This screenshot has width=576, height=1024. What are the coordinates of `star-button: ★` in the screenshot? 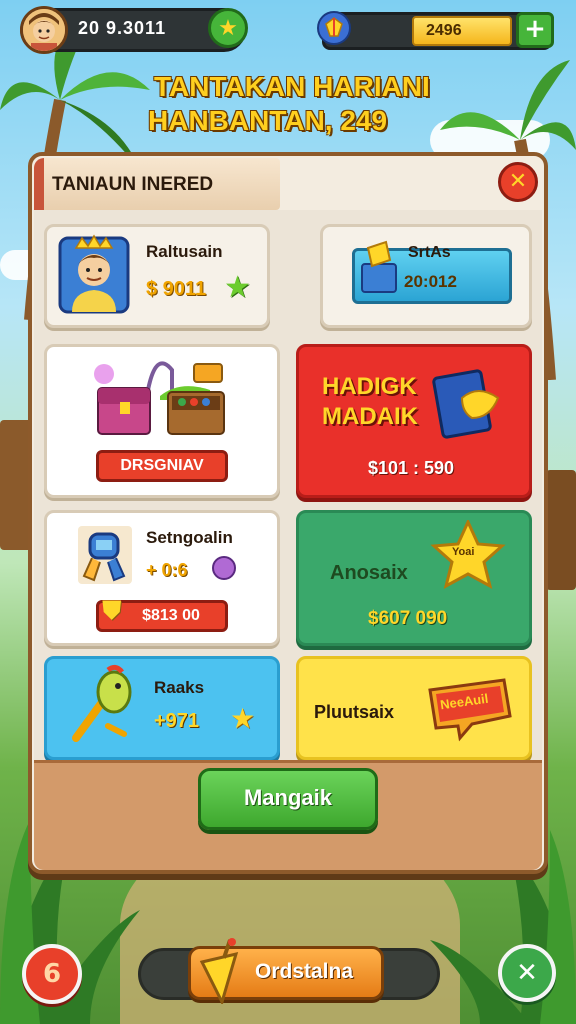 It's located at (228, 28).